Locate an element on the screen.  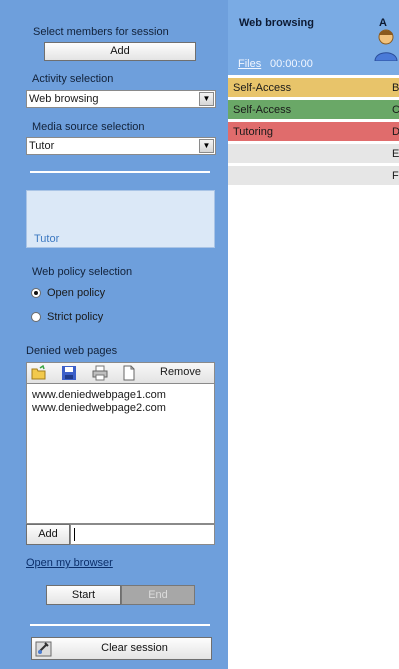
table-row: E is located at coordinates (313, 154).